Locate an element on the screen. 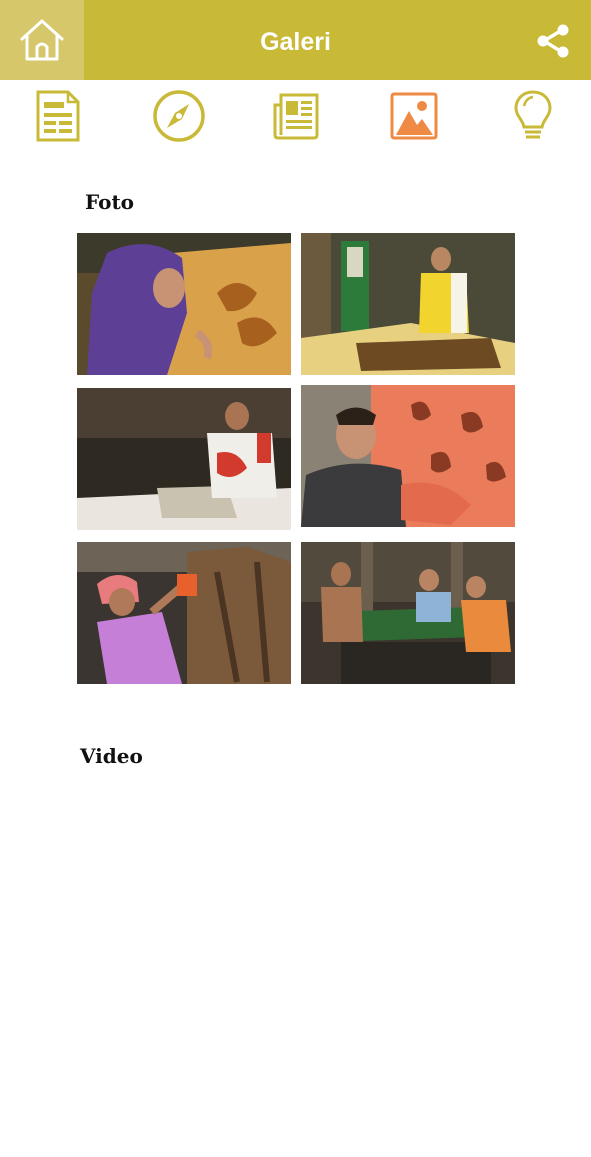  newspaper-icon is located at coordinates (296, 116).